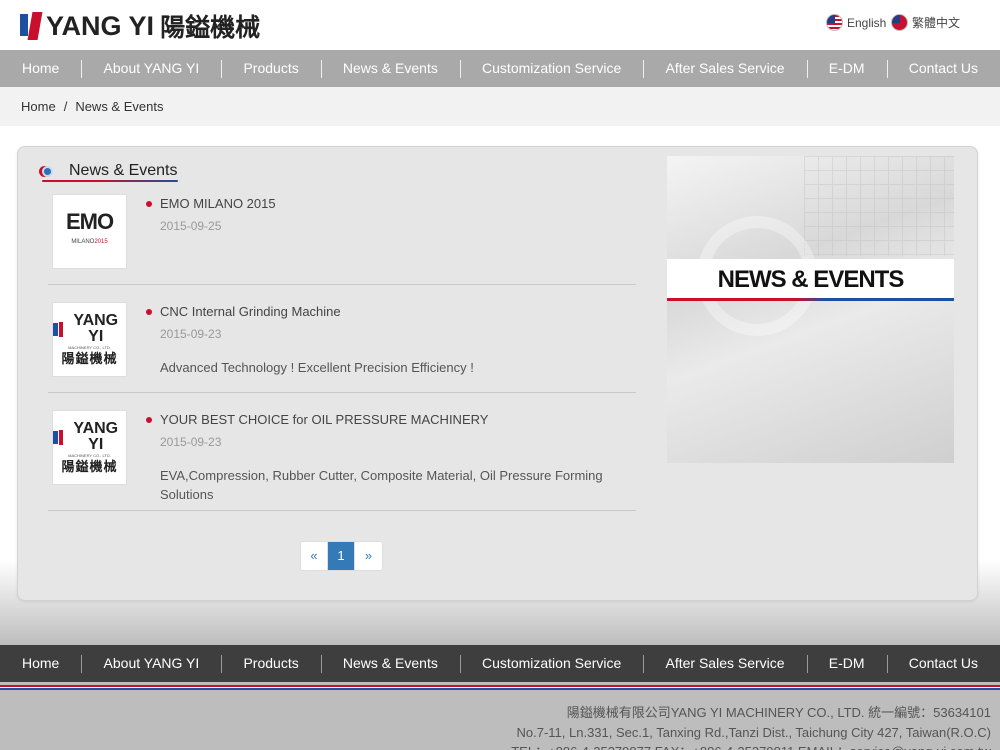 This screenshot has width=1000, height=750. What do you see at coordinates (47, 171) in the screenshot?
I see `section-bullet-icon` at bounding box center [47, 171].